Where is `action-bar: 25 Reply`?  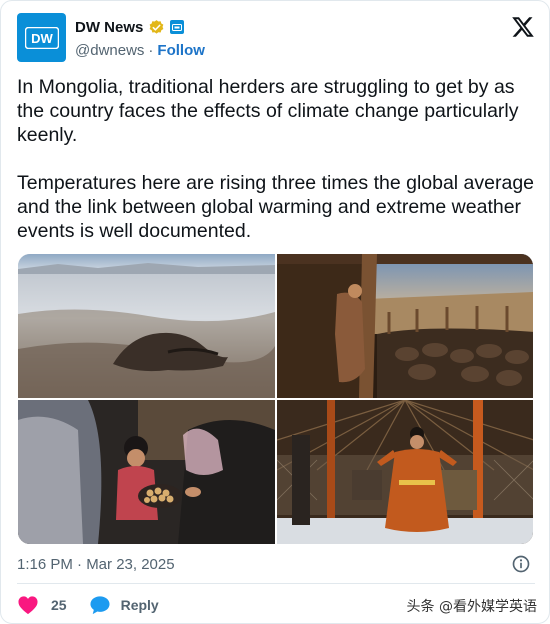
action-bar: 25 Reply is located at coordinates (99, 605).